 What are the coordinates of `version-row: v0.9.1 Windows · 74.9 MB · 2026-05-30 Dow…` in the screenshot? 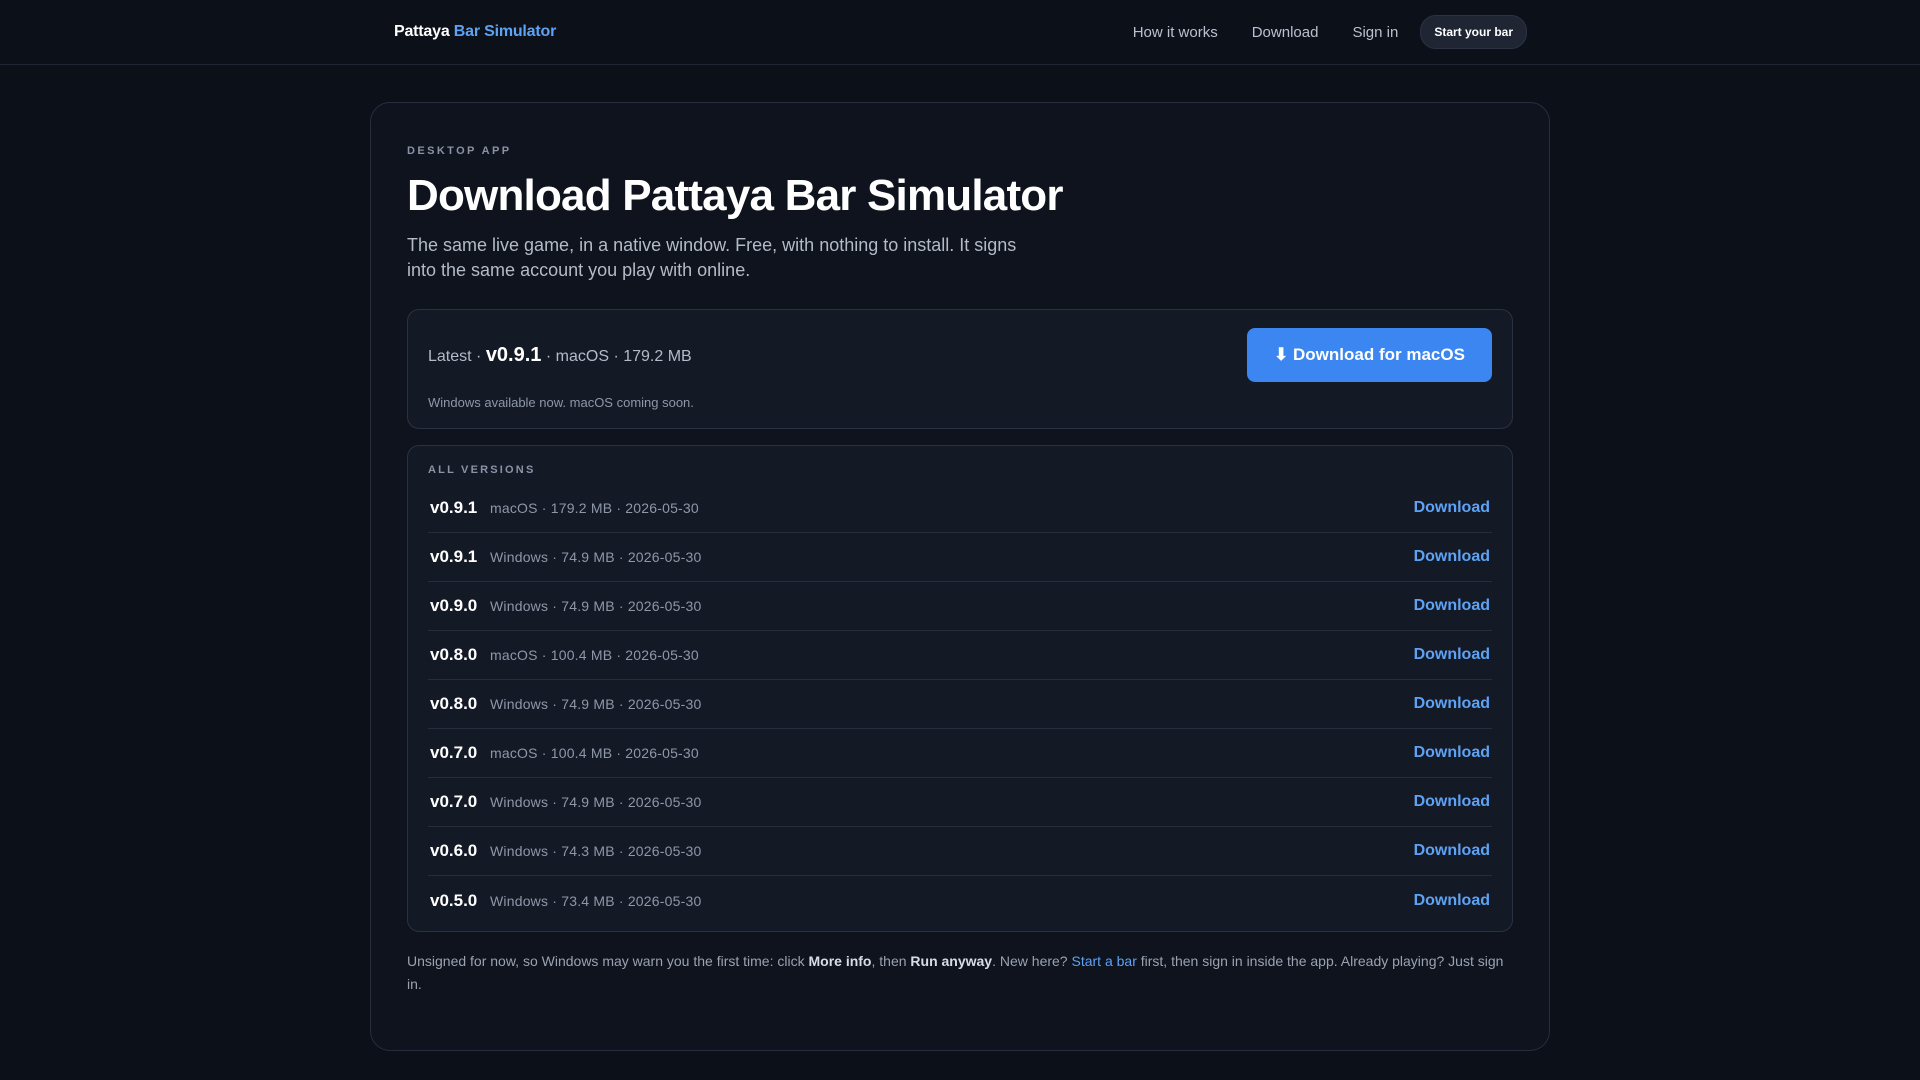 It's located at (960, 557).